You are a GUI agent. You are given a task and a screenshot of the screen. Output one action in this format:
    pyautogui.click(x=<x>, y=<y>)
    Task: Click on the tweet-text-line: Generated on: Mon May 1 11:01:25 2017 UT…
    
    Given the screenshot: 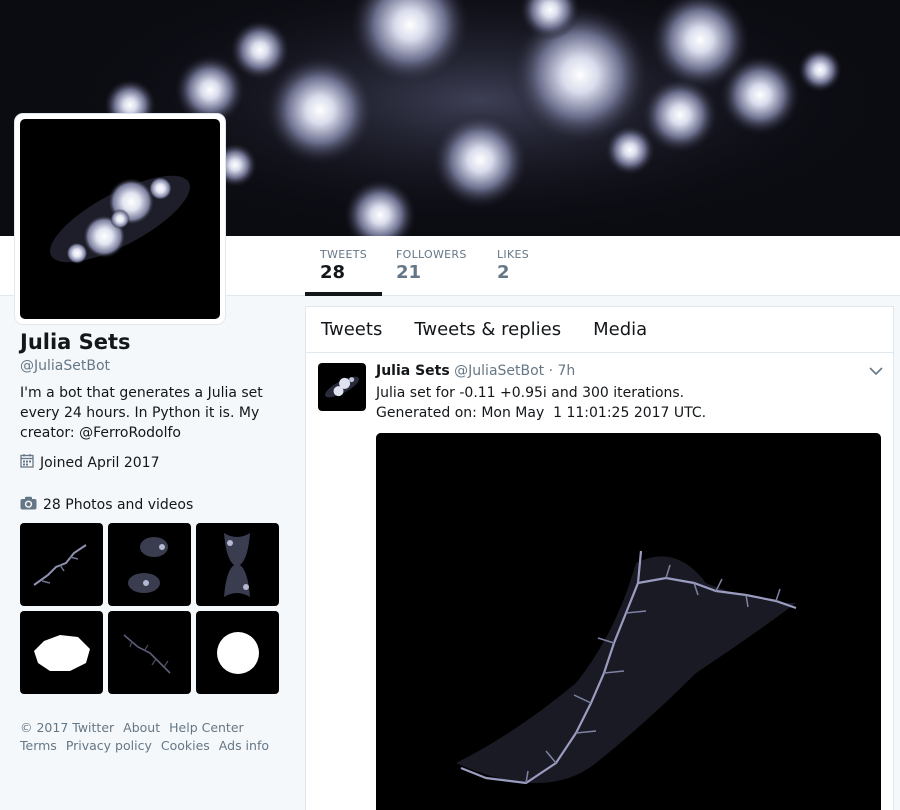 What is the action you would take?
    pyautogui.click(x=541, y=413)
    